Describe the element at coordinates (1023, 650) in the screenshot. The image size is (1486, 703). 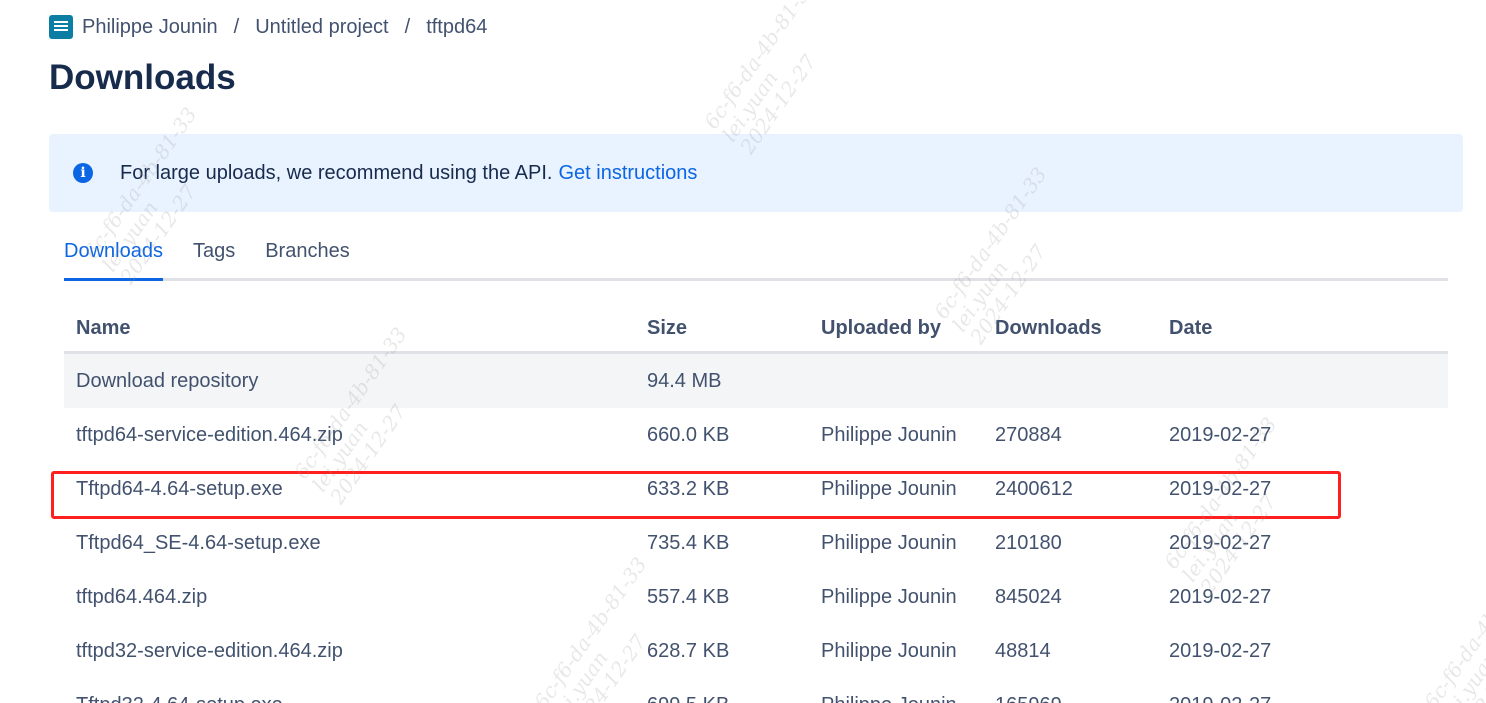
I see `download-count: 48814` at that location.